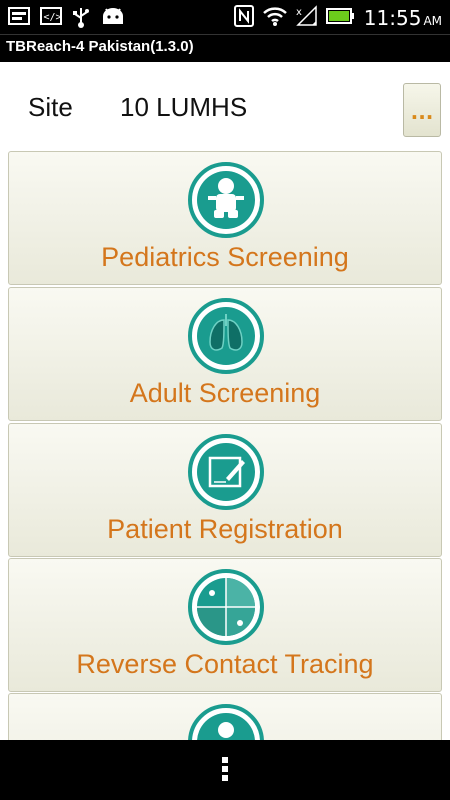  I want to click on svg-text: x, so click(299, 12).